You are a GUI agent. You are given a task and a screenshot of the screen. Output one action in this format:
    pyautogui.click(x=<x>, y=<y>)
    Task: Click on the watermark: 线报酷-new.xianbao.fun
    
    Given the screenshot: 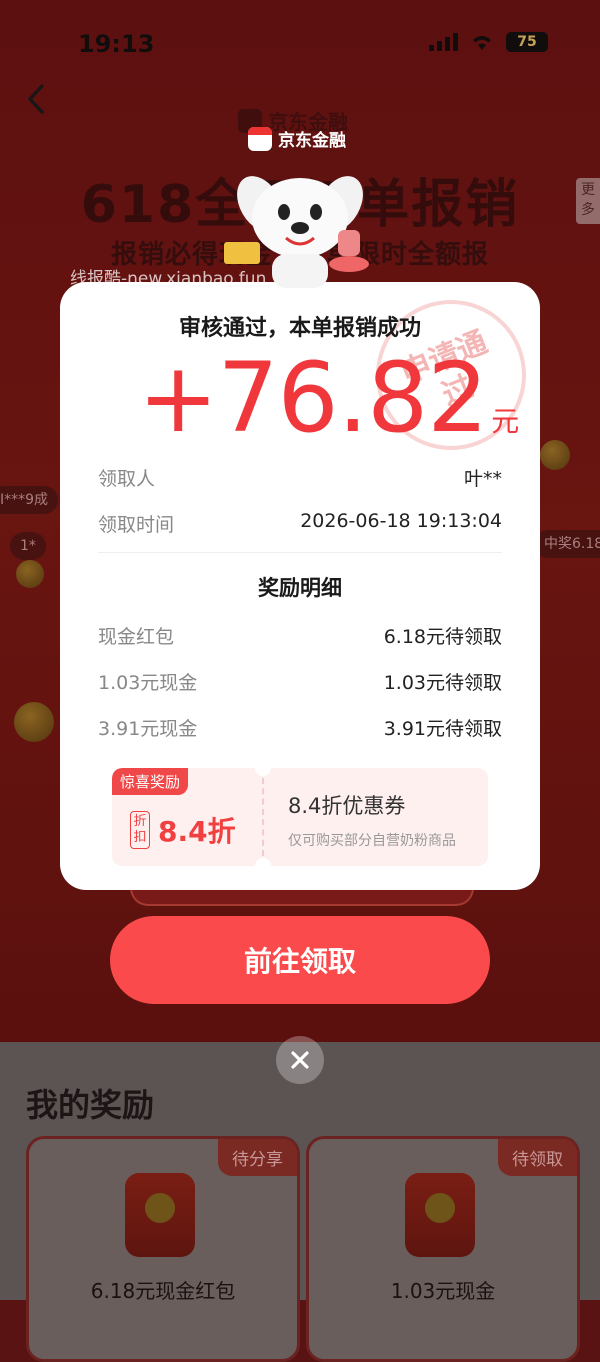 What is the action you would take?
    pyautogui.click(x=168, y=279)
    